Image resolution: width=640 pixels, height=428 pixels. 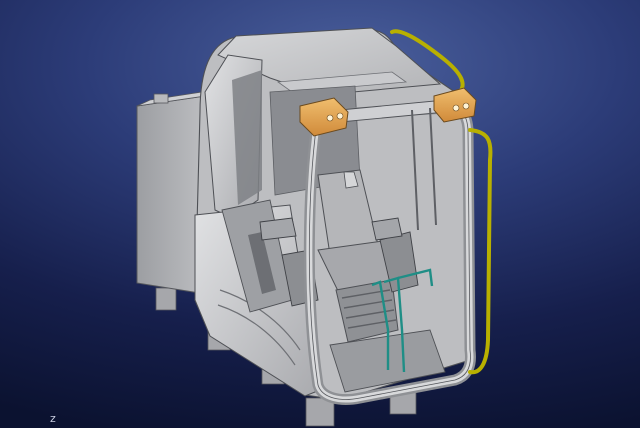 I want to click on z-axis-label: z, so click(x=53, y=418).